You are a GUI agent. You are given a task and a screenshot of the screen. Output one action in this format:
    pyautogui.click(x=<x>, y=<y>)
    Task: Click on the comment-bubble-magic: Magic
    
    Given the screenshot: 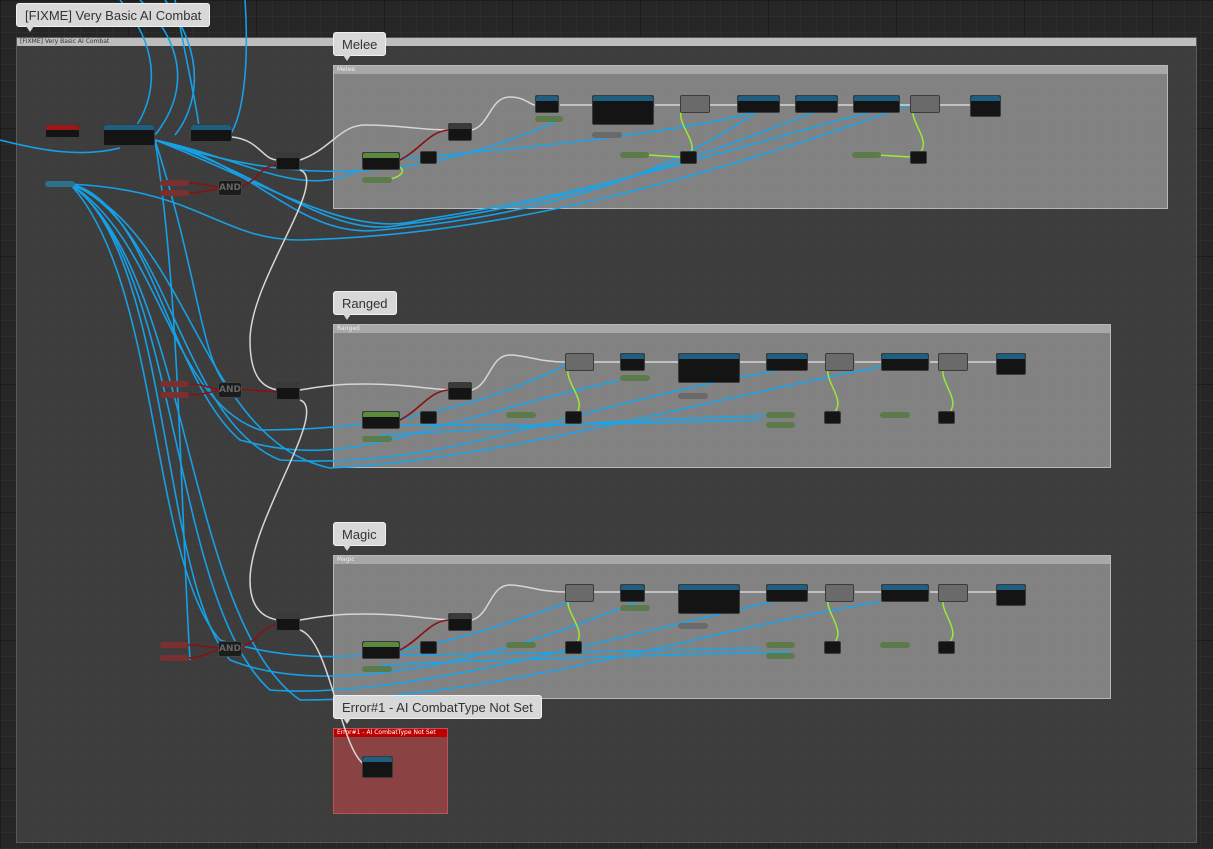 What is the action you would take?
    pyautogui.click(x=359, y=536)
    